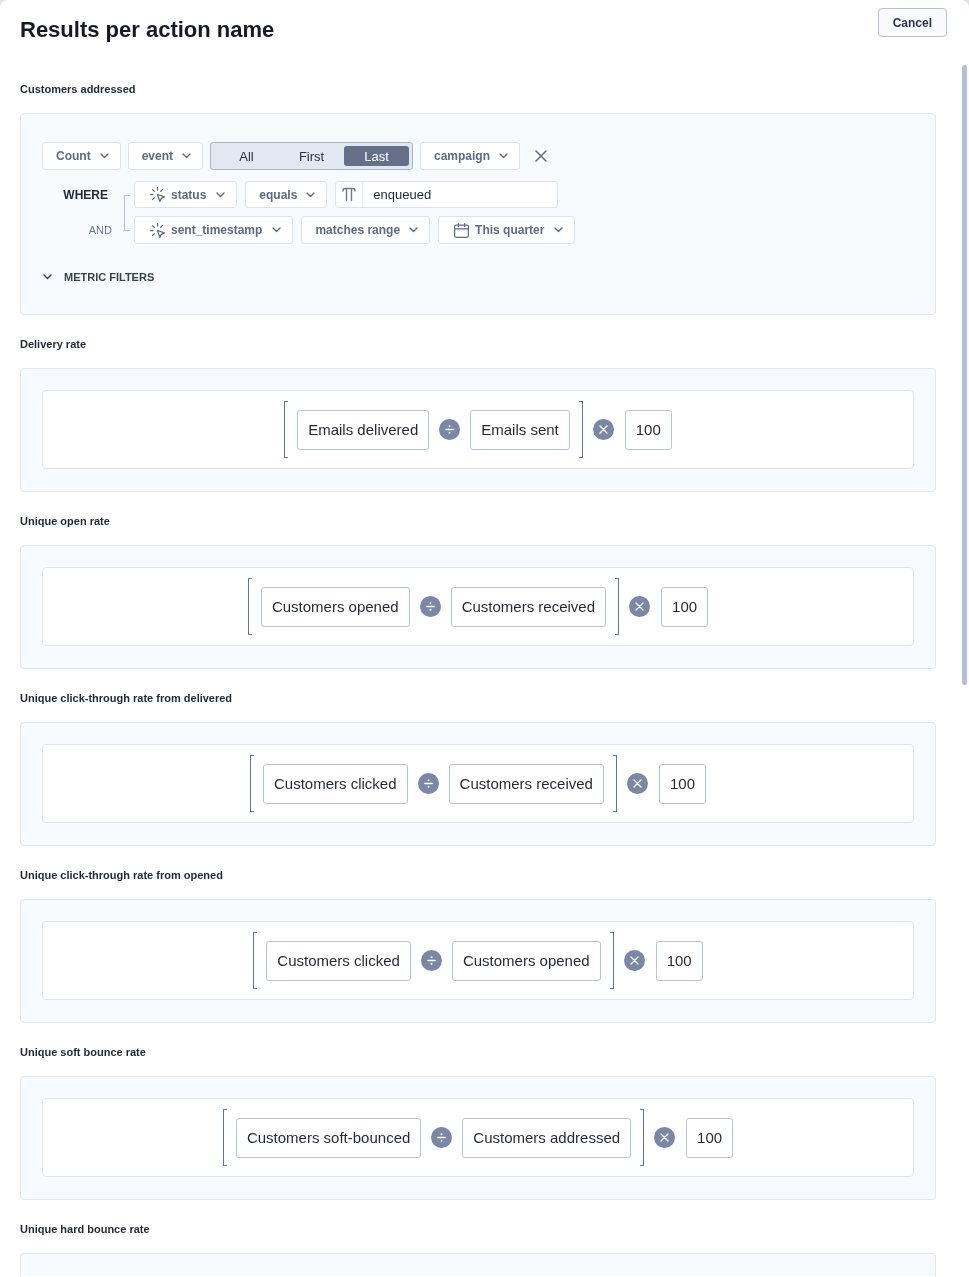 Image resolution: width=969 pixels, height=1277 pixels. Describe the element at coordinates (964, 375) in the screenshot. I see `scrollbar-thumb` at that location.